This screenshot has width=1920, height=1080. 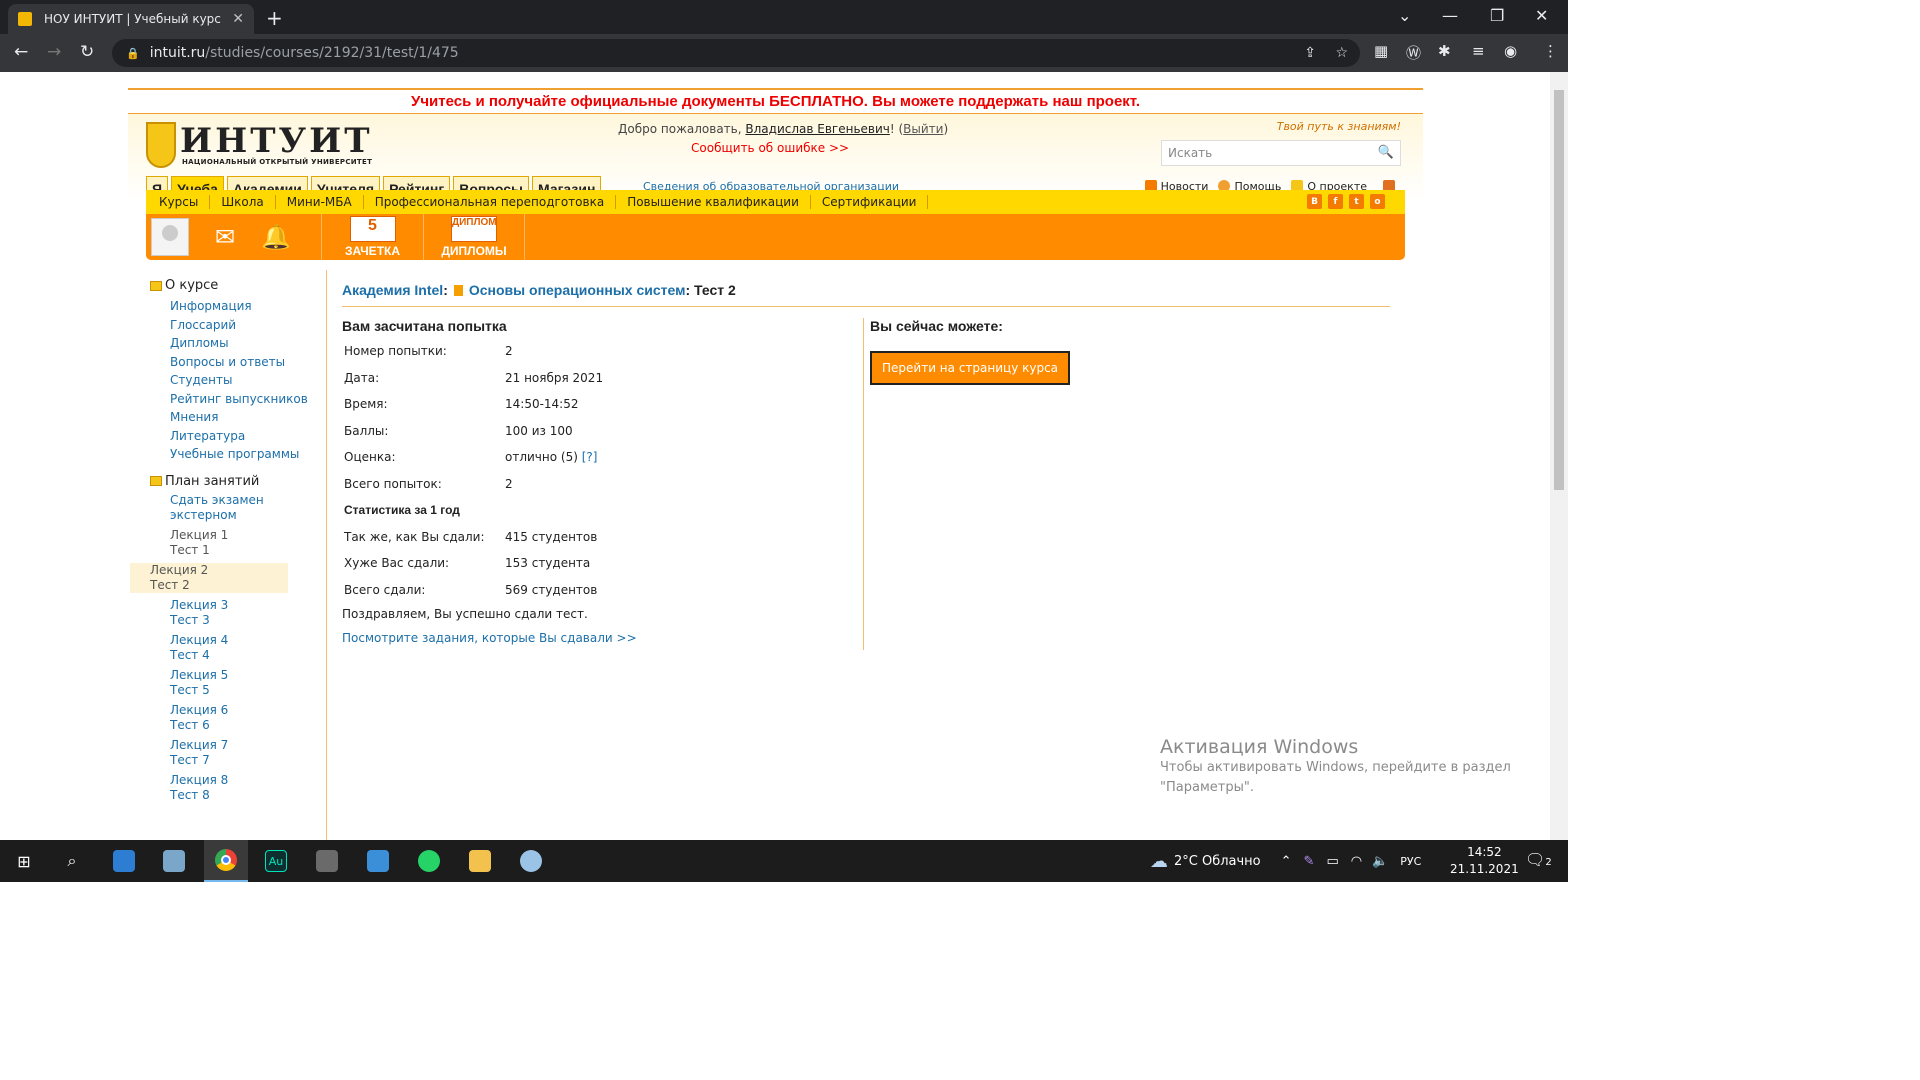 I want to click on sidebar-item-glossary: Глоссарий, so click(x=230, y=325).